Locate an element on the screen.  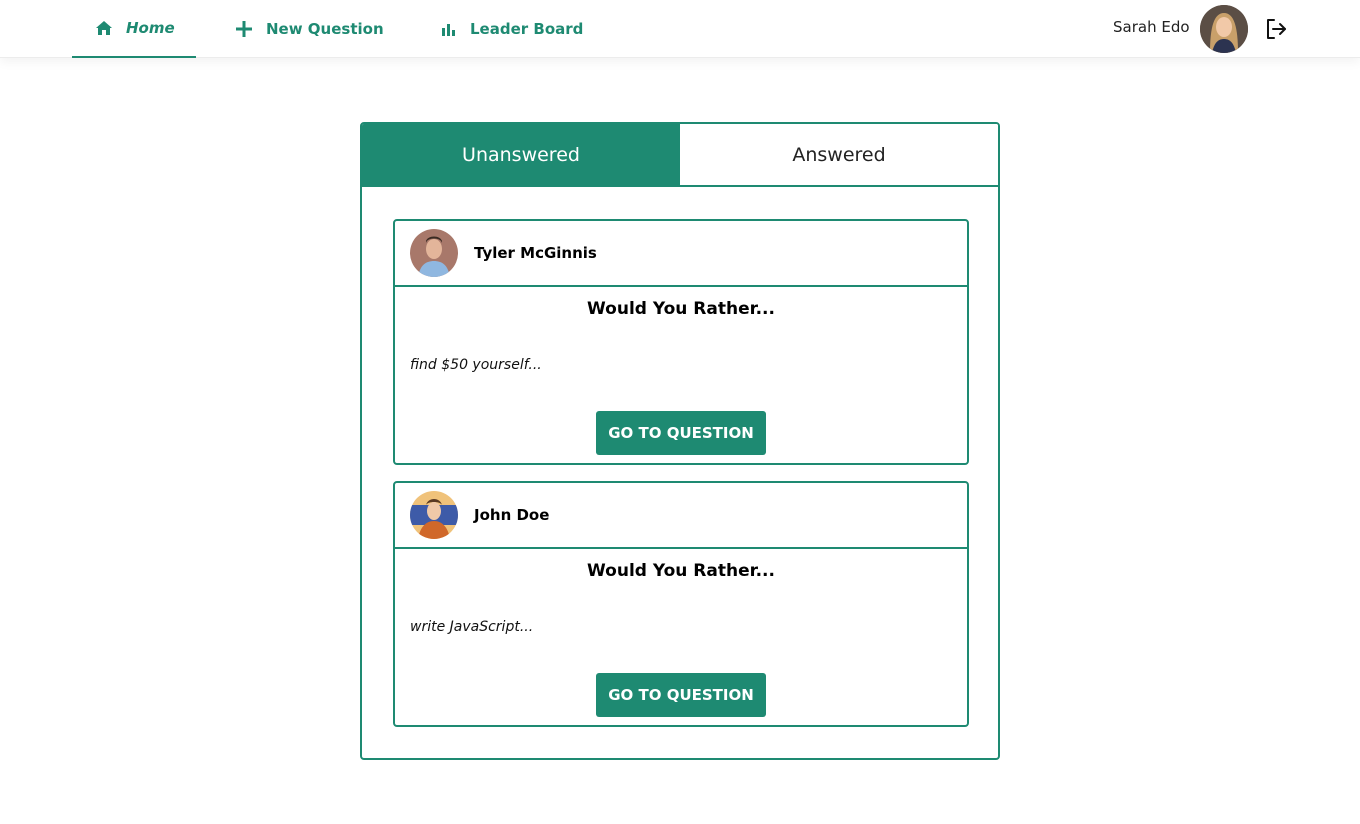
author-name: Tyler McGinnis is located at coordinates (535, 253).